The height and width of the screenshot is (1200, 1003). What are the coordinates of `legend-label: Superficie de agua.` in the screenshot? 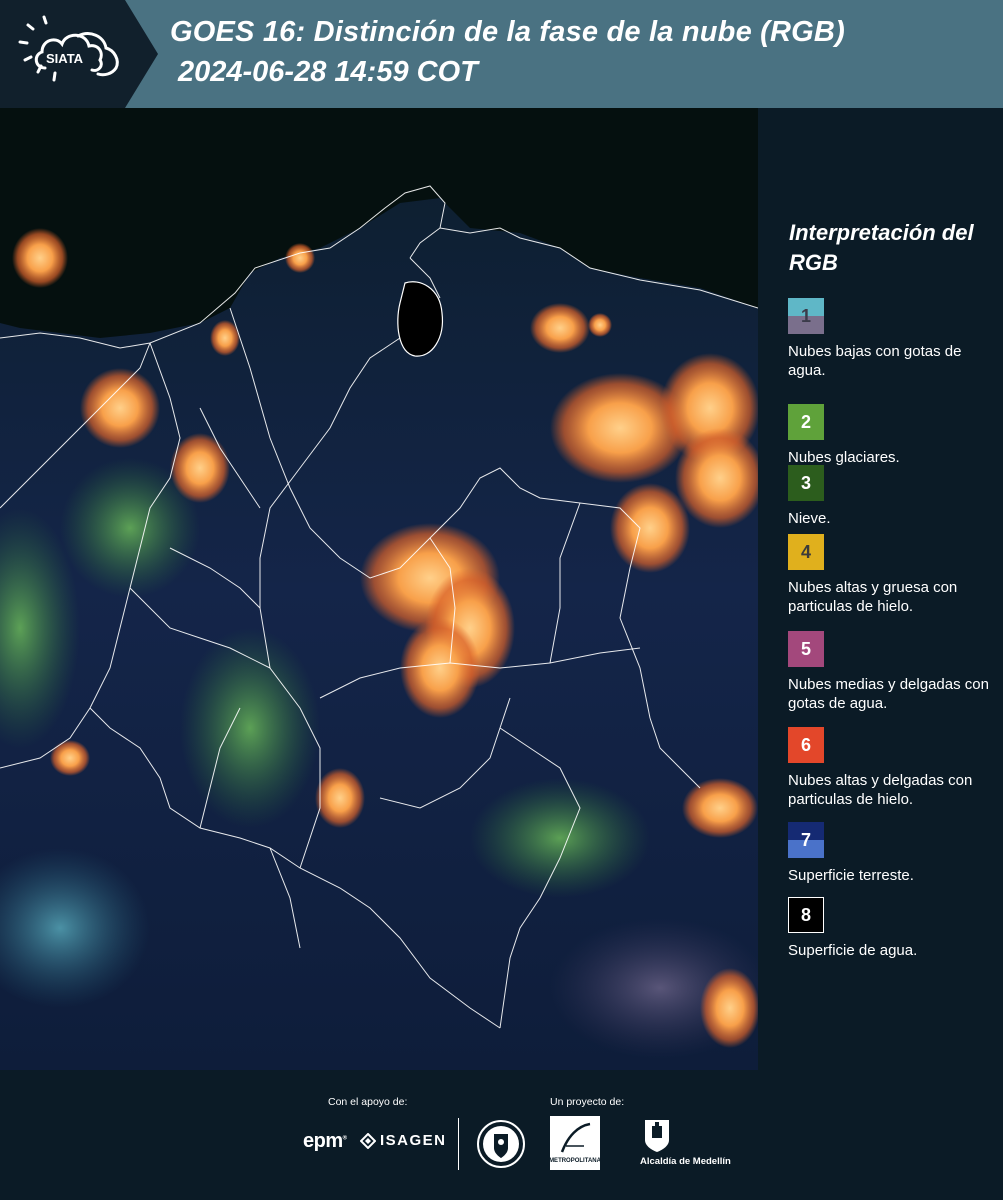 It's located at (853, 950).